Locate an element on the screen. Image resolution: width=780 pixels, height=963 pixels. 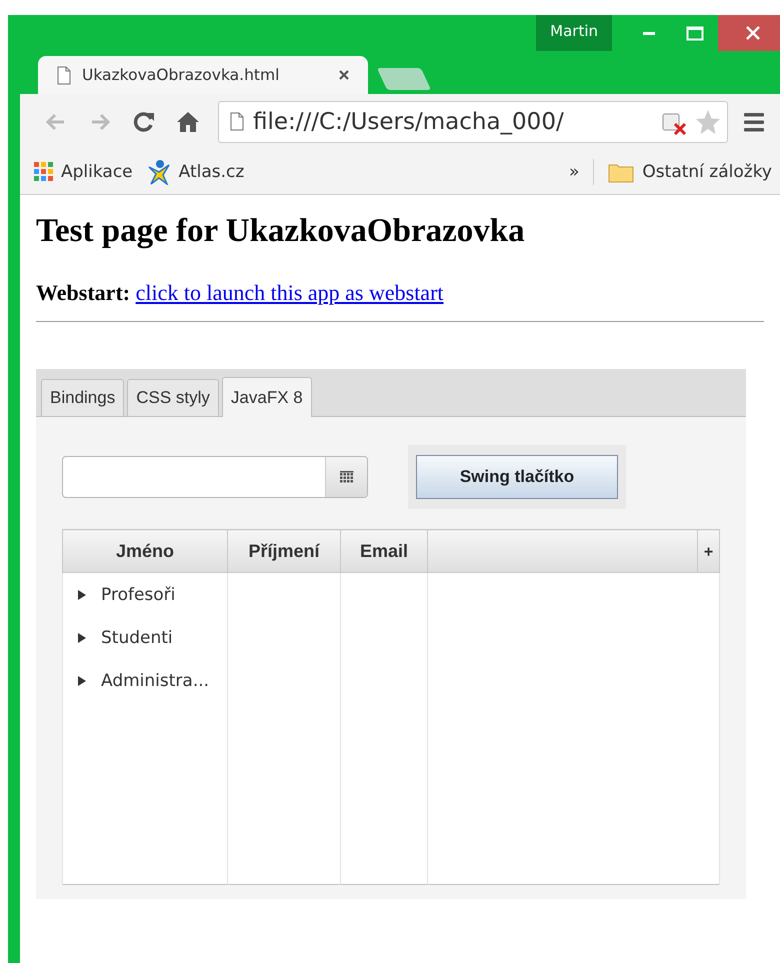
calendar-icon is located at coordinates (347, 477).